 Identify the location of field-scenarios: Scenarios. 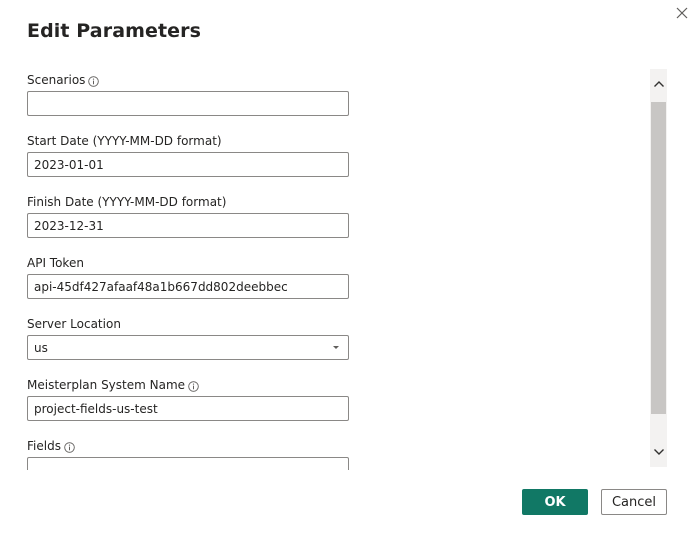
(188, 94).